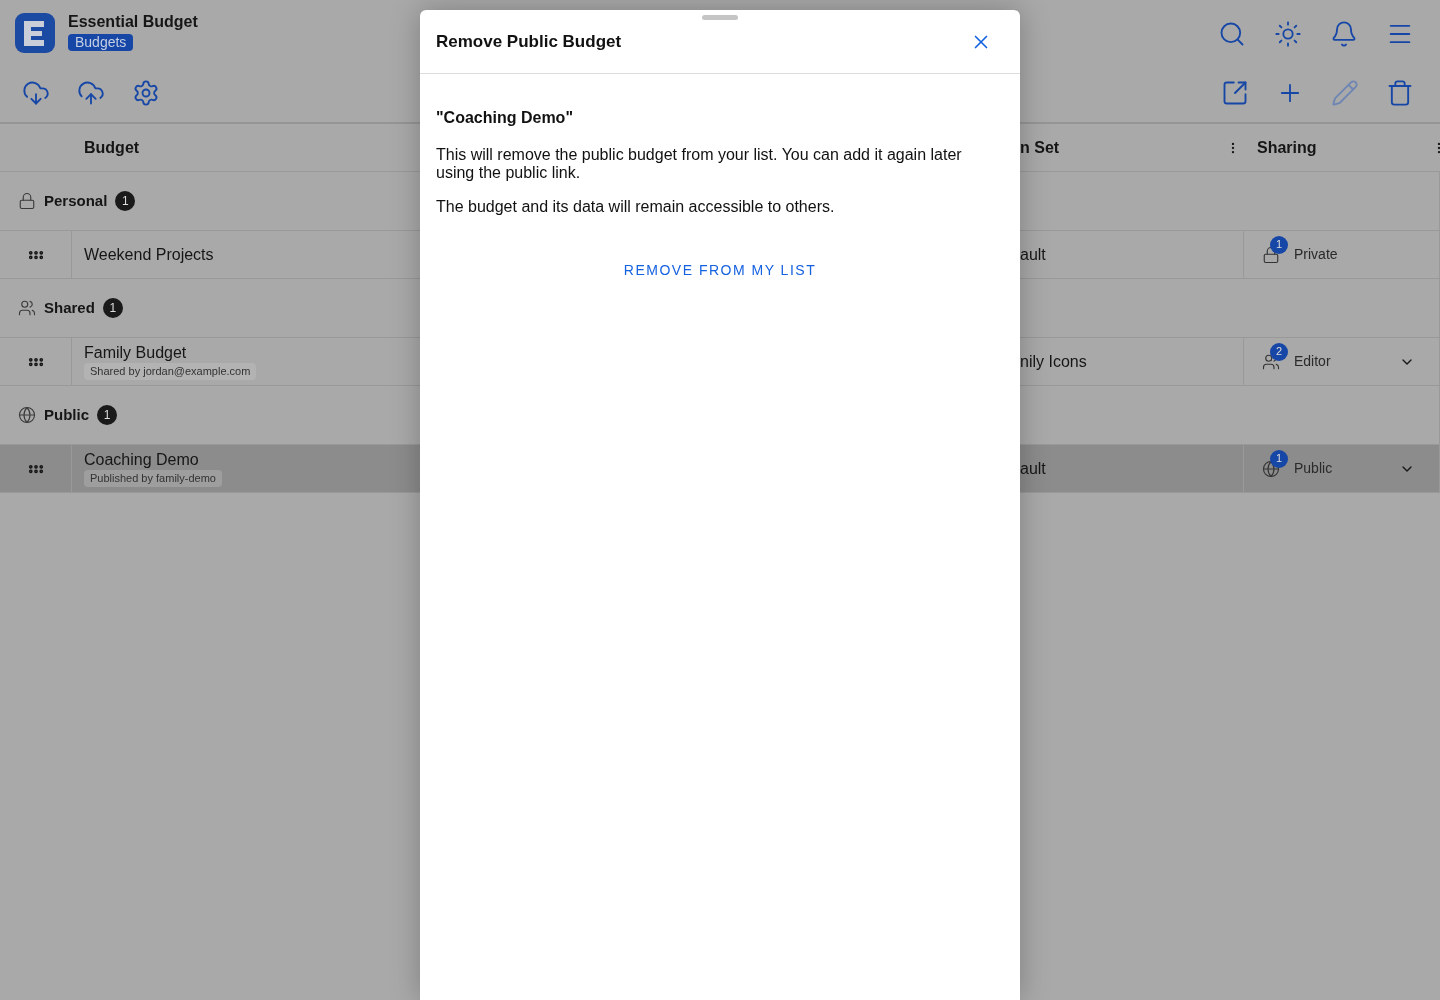  Describe the element at coordinates (27, 201) in the screenshot. I see `lock-icon` at that location.